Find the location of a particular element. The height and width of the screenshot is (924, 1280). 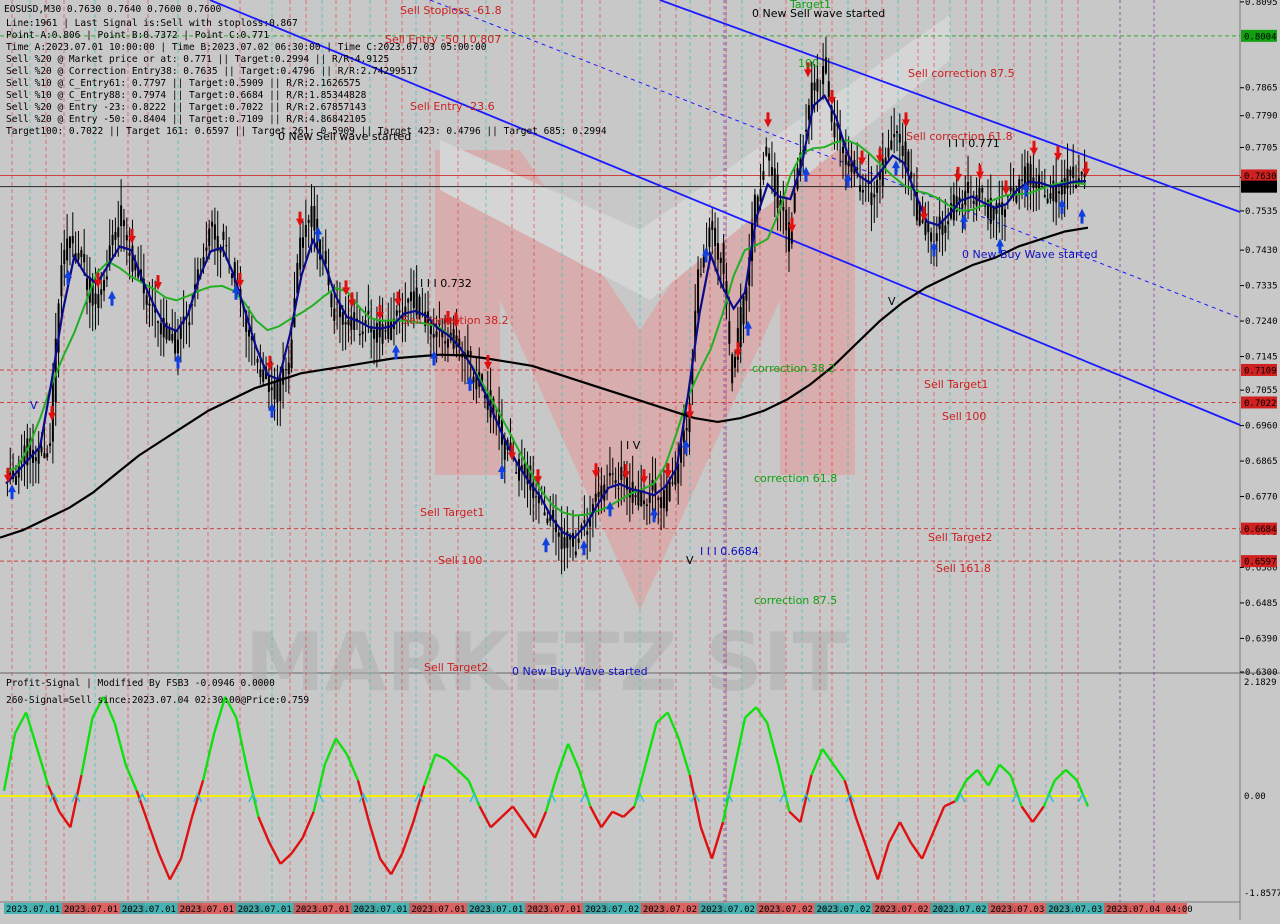

oscillator-axis: 2.1829 0.00 -1.8577 is located at coordinates (1262, 788).